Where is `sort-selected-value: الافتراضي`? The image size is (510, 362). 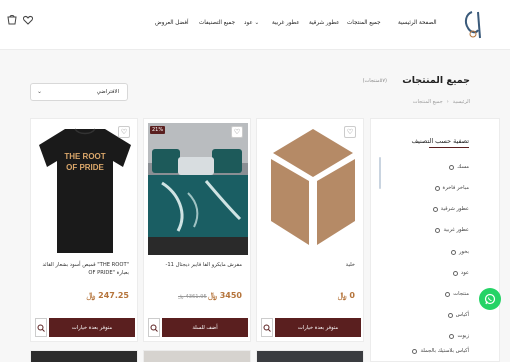
sort-selected-value: الافتراضي is located at coordinates (107, 92).